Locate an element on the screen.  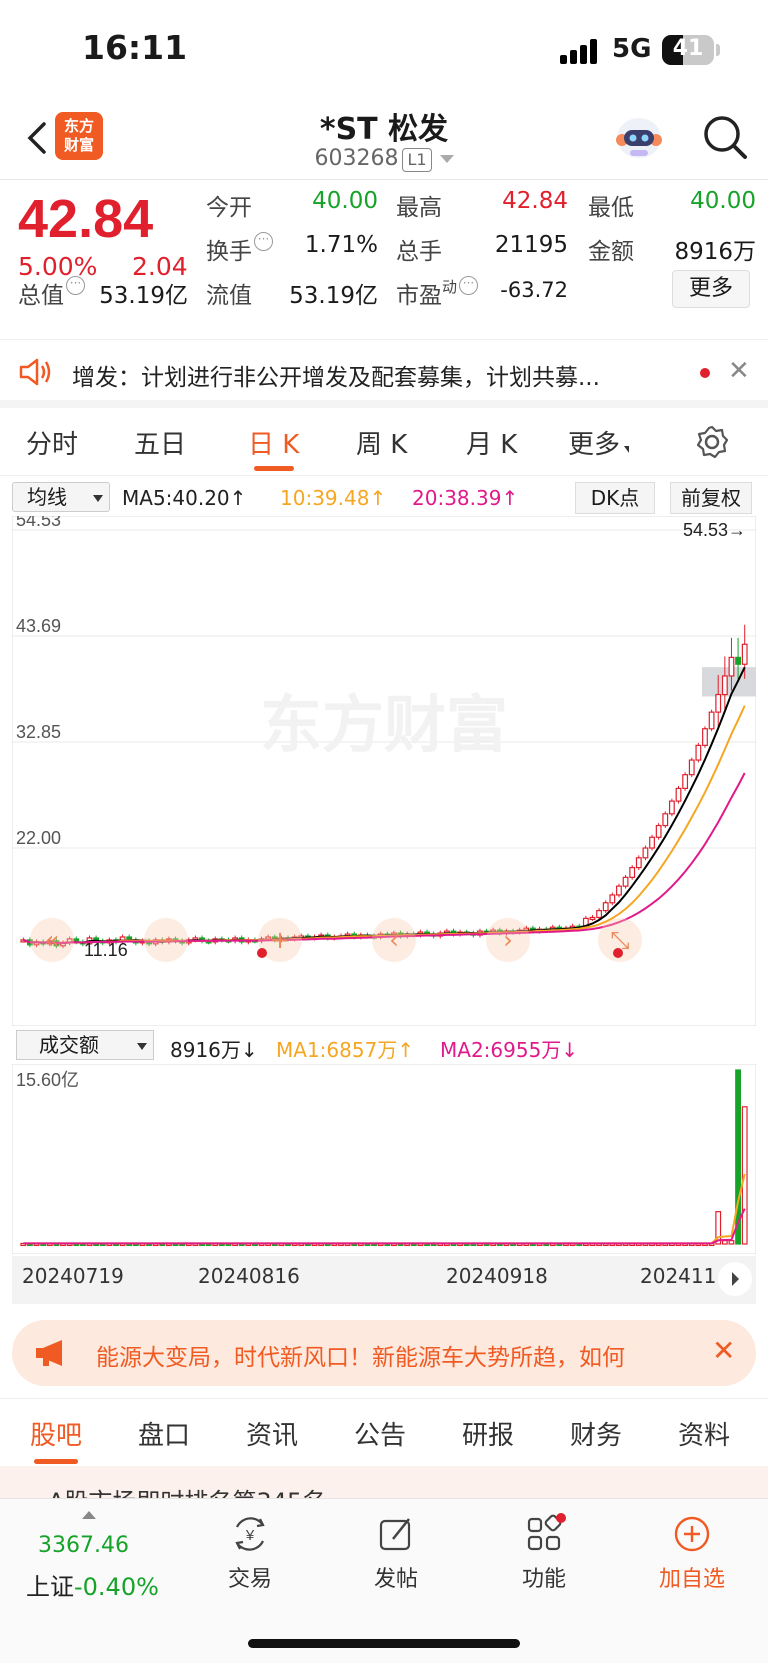
tab-intraday: 分时 is located at coordinates (52, 442).